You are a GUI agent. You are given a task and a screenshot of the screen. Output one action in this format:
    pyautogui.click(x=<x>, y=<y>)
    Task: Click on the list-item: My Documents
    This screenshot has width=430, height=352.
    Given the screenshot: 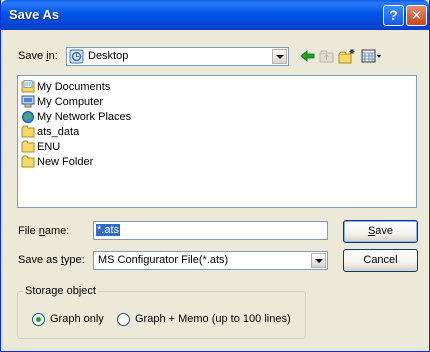 What is the action you would take?
    pyautogui.click(x=65, y=86)
    